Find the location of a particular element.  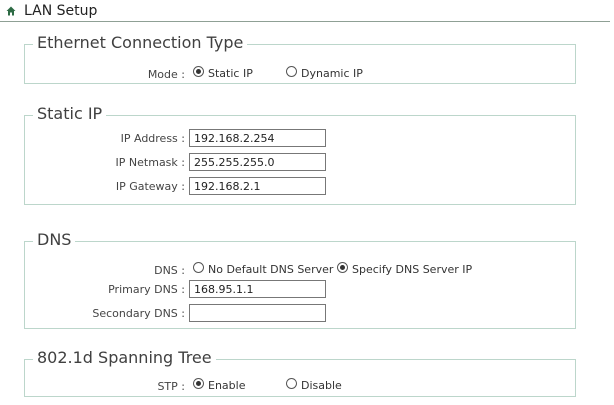

ip-address-label: IP Address : is located at coordinates (152, 138).